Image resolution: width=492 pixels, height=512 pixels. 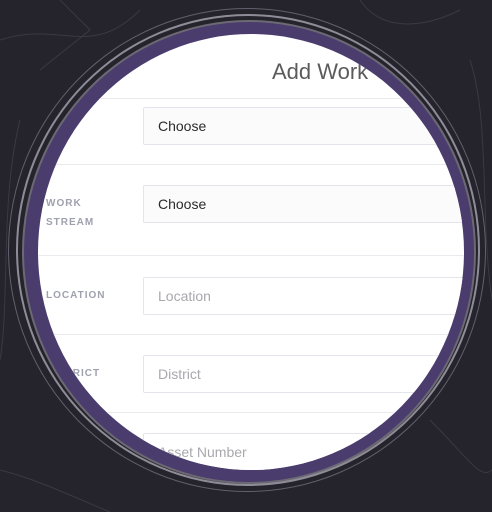 What do you see at coordinates (73, 373) in the screenshot?
I see `district-label: DISTRICT` at bounding box center [73, 373].